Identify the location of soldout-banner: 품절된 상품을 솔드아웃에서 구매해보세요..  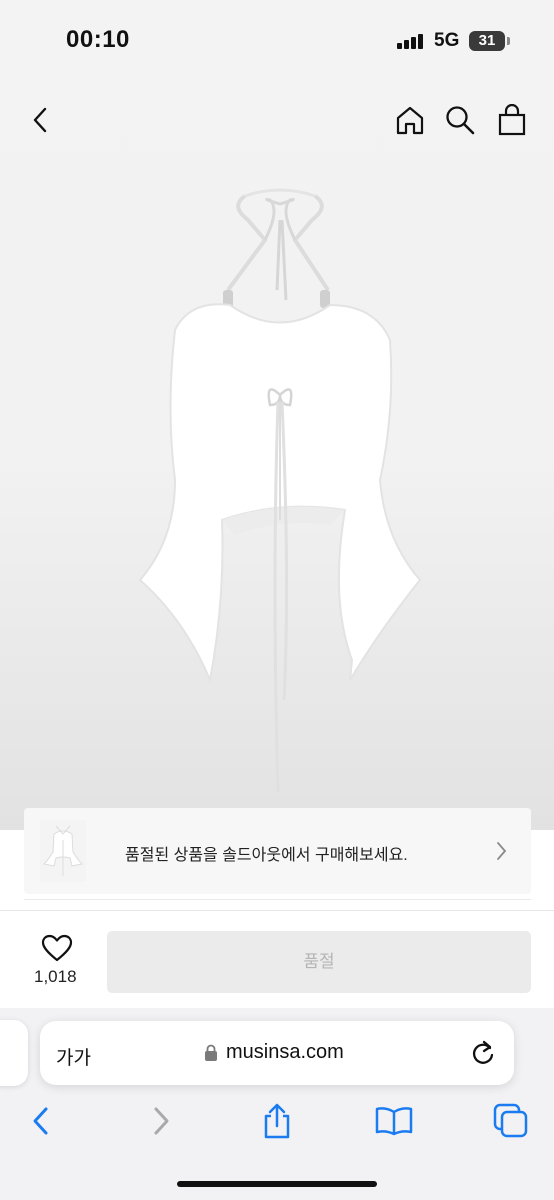
(277, 851).